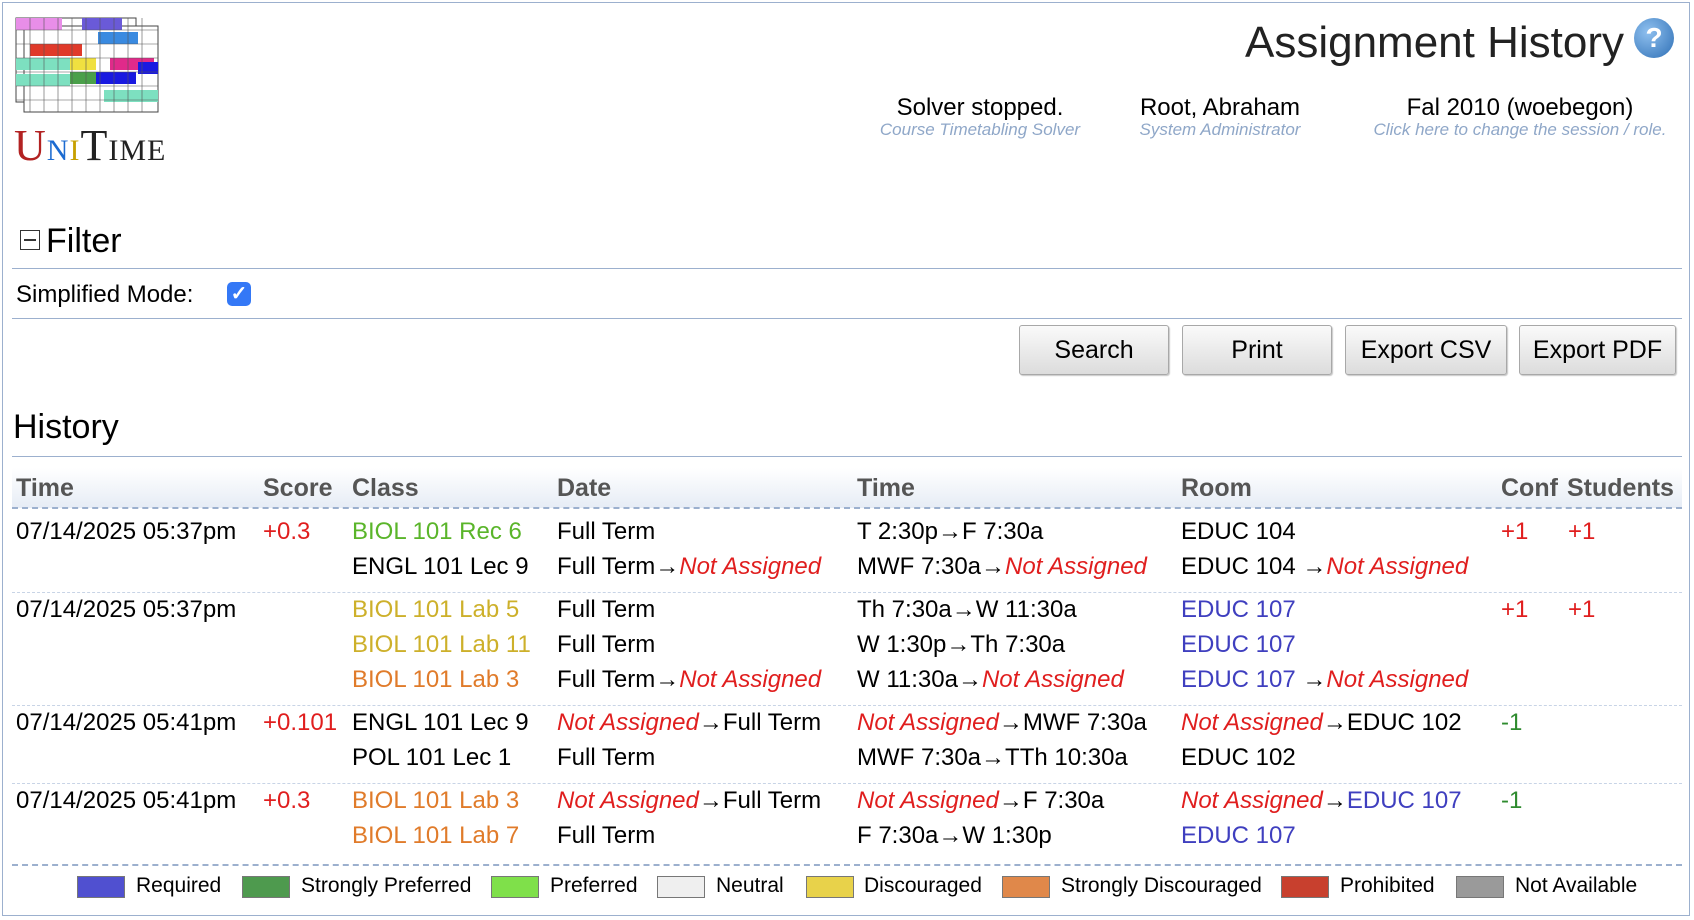 This screenshot has width=1694, height=920. Describe the element at coordinates (1220, 107) in the screenshot. I see `user-name: Root, Abraham` at that location.